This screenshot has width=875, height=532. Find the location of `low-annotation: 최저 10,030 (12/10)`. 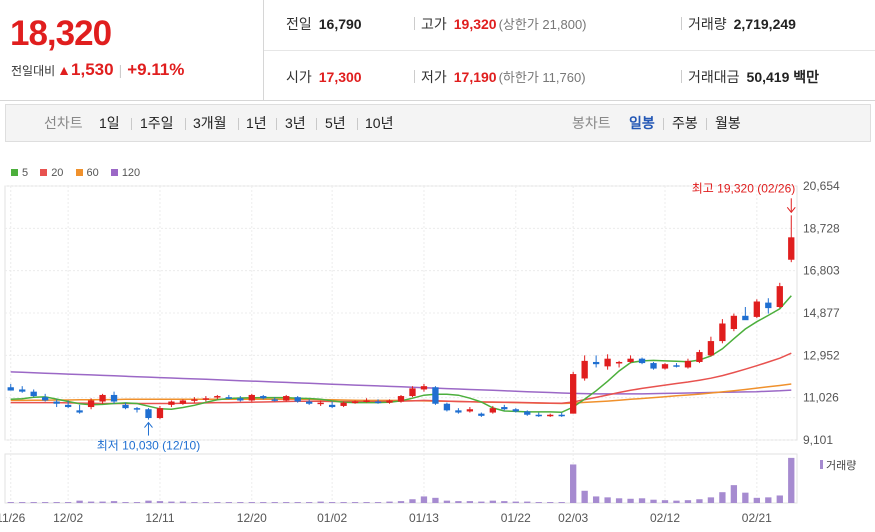

low-annotation: 최저 10,030 (12/10) is located at coordinates (148, 446).